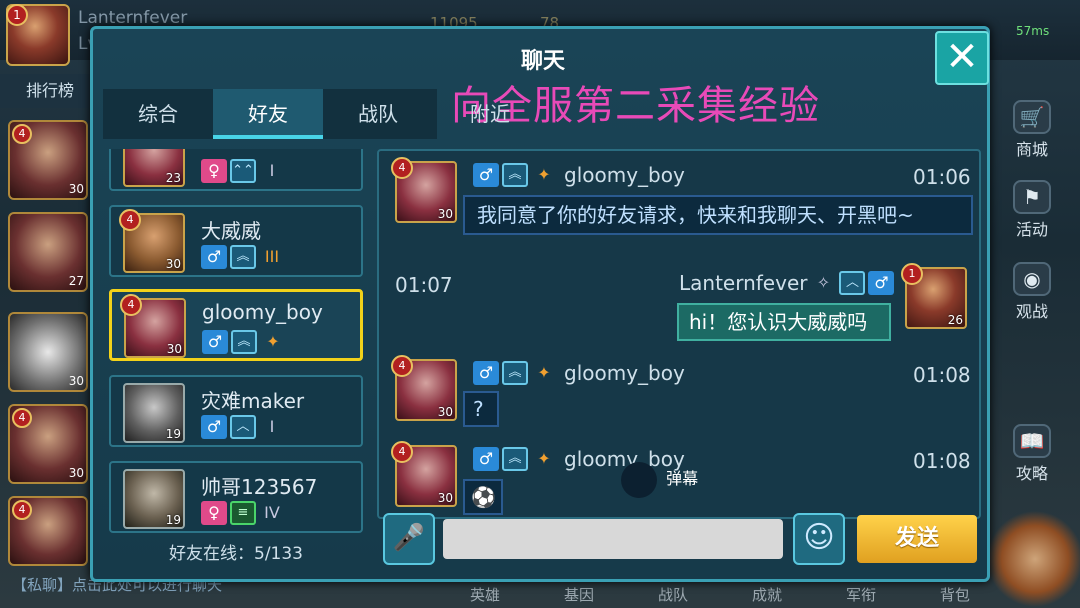 Image resolution: width=1080 pixels, height=608 pixels. Describe the element at coordinates (1031, 149) in the screenshot. I see `shop-label: 商城` at that location.